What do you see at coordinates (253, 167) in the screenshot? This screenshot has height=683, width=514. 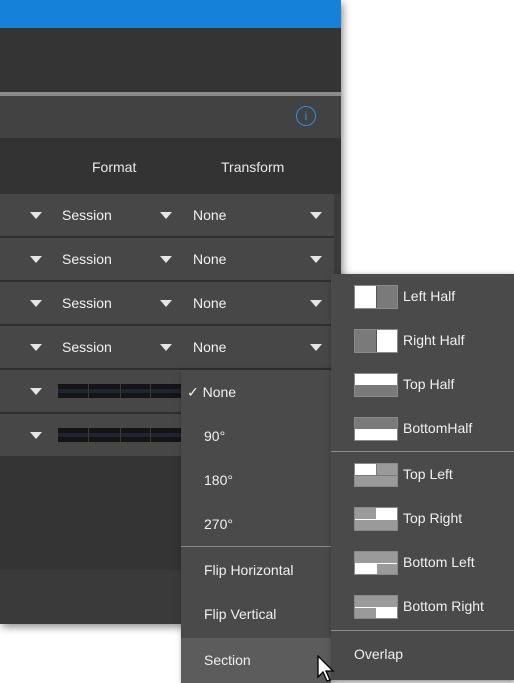 I see `transform-column-header: Transform` at bounding box center [253, 167].